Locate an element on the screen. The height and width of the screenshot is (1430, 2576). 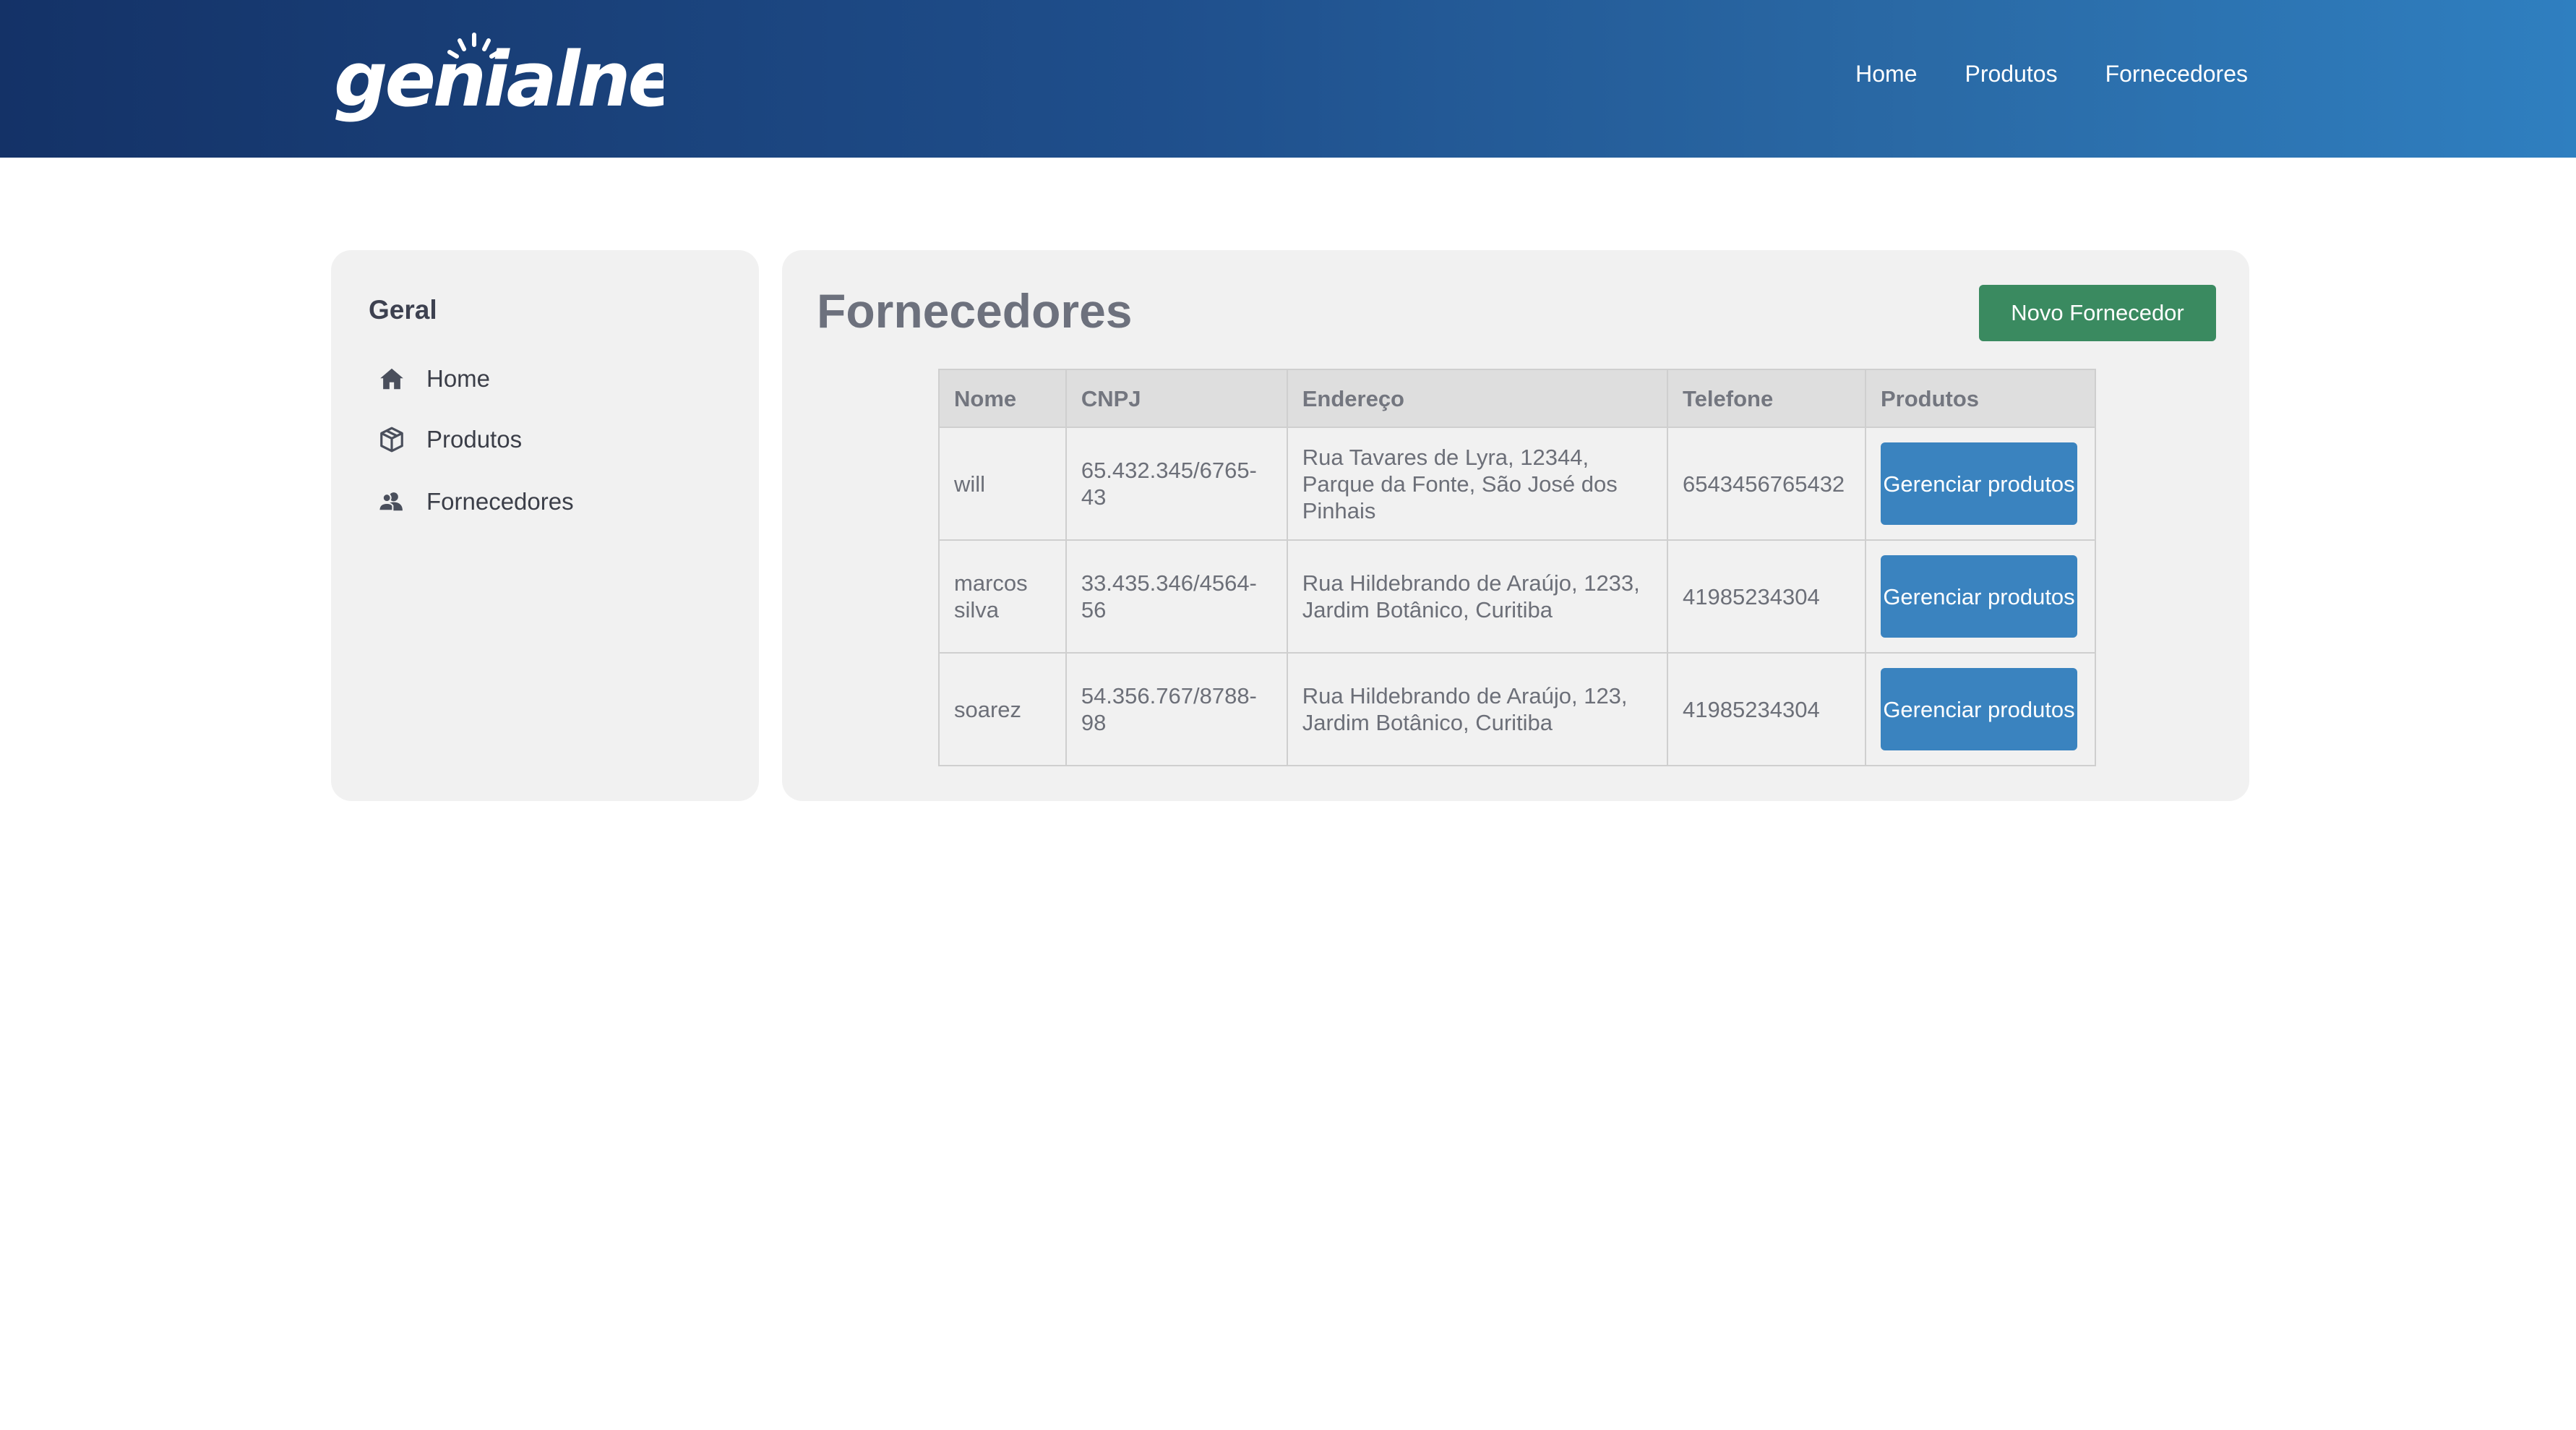
new-supplier-button: Novo Fornecedor is located at coordinates (2097, 313).